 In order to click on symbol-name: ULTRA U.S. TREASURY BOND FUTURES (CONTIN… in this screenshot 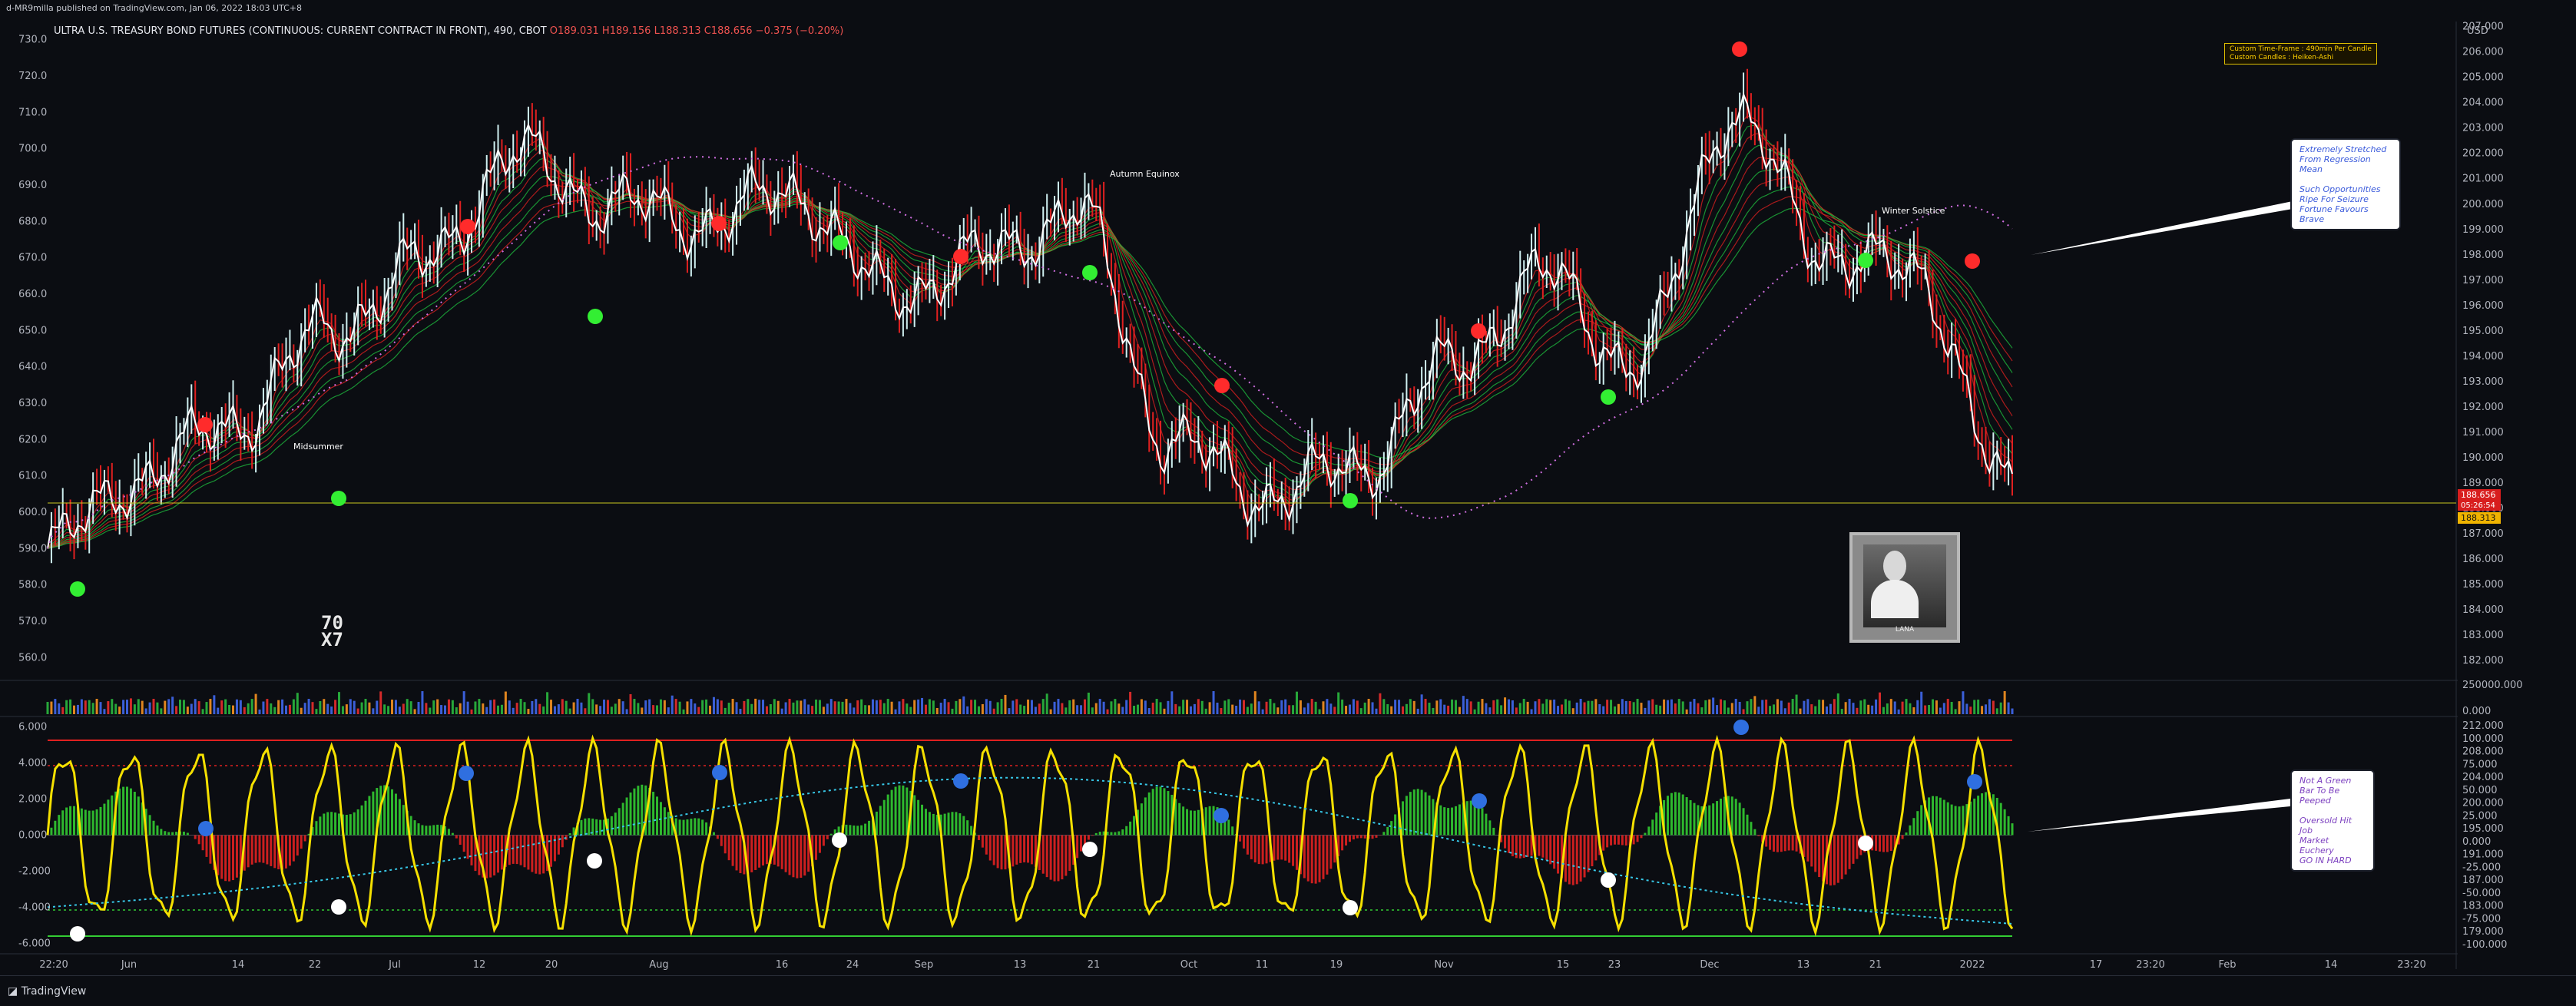, I will do `click(300, 31)`.